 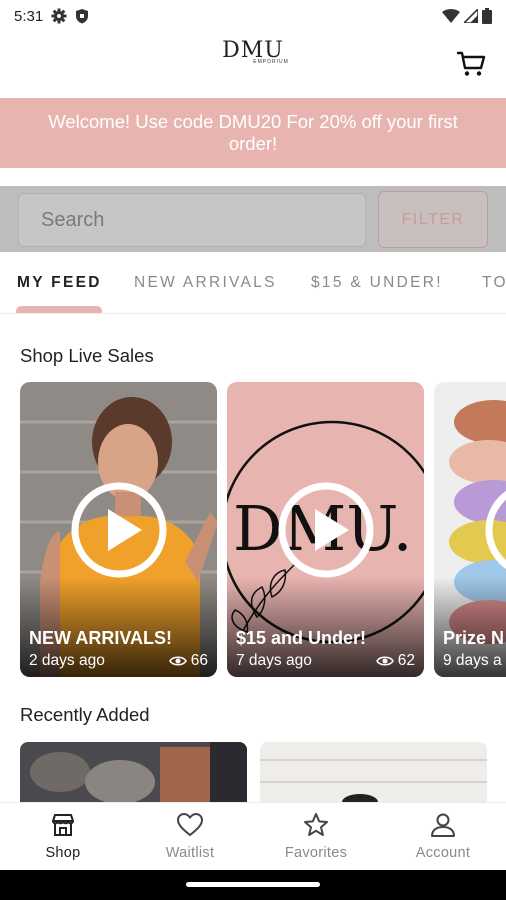 What do you see at coordinates (67, 660) in the screenshot?
I see `live-sale-date: 2 days ago` at bounding box center [67, 660].